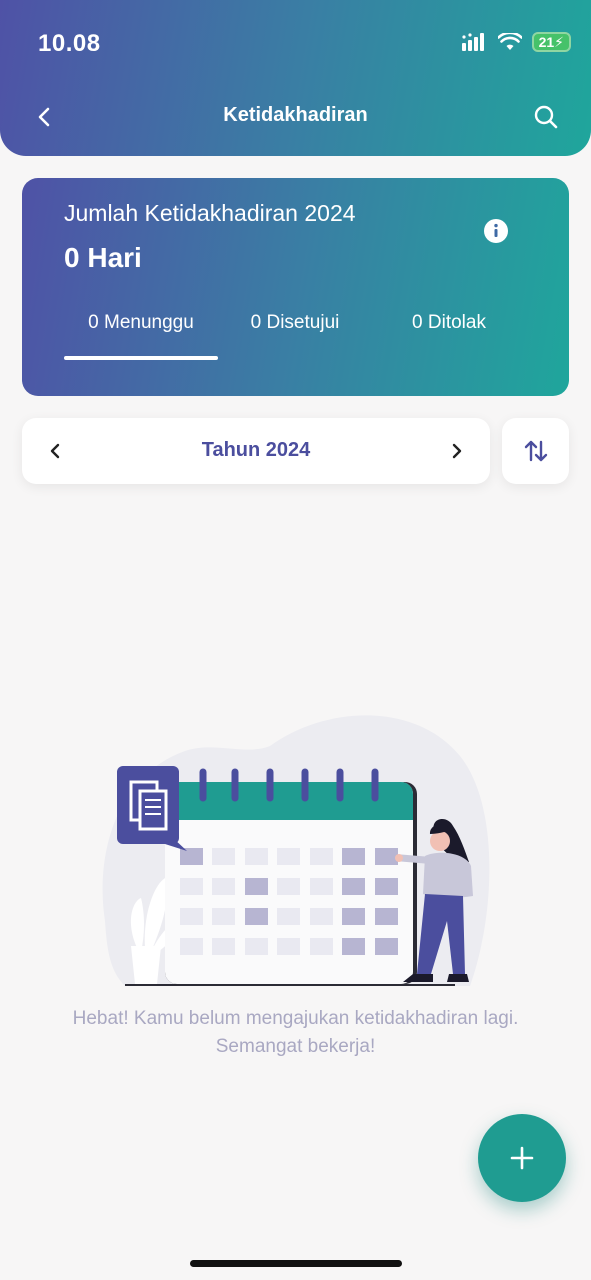 The image size is (591, 1280). What do you see at coordinates (559, 41) in the screenshot?
I see `charging-bolt: ⚡` at bounding box center [559, 41].